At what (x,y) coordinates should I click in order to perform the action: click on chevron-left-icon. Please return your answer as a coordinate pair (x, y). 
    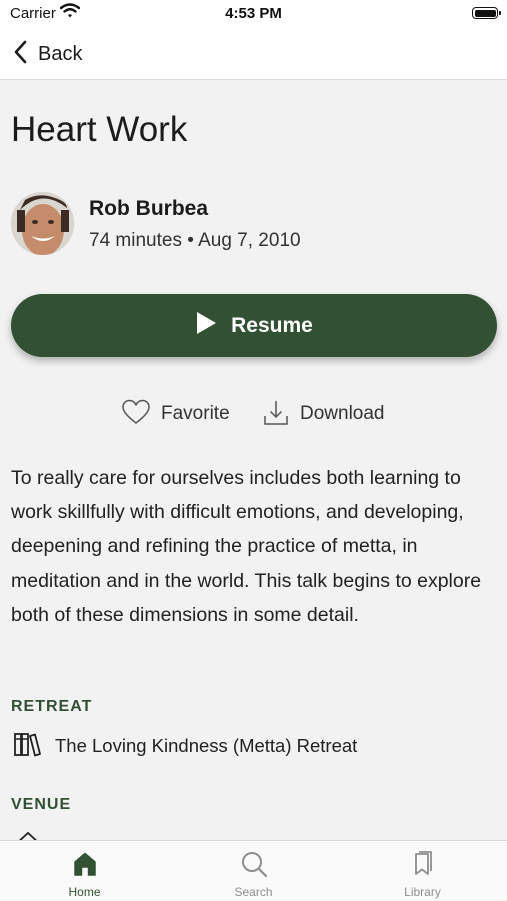
    Looking at the image, I should click on (21, 54).